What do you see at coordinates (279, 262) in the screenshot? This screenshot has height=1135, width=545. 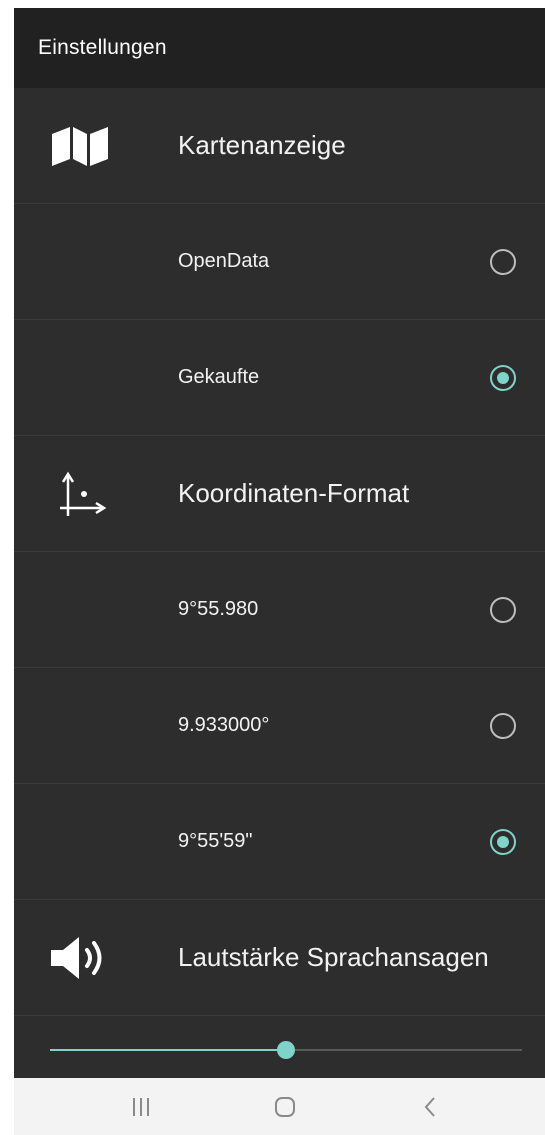 I see `option-row-opendata: OpenData` at bounding box center [279, 262].